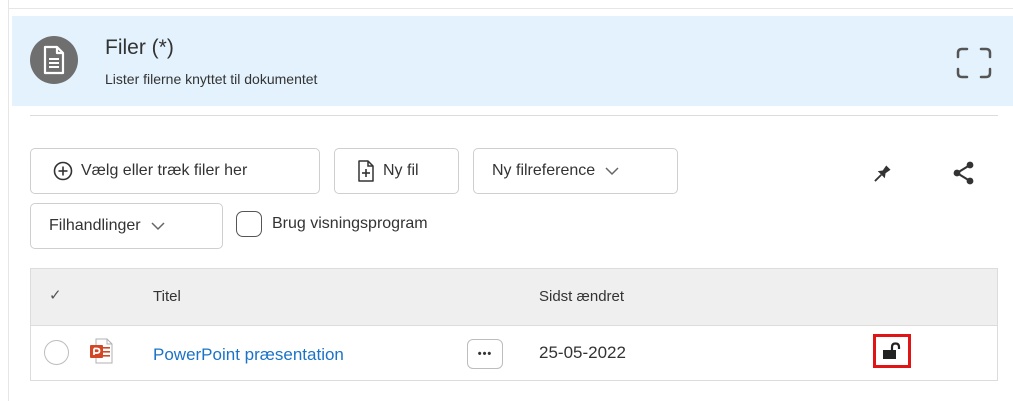 The width and height of the screenshot is (1013, 401). Describe the element at coordinates (366, 171) in the screenshot. I see `new-file-icon` at that location.